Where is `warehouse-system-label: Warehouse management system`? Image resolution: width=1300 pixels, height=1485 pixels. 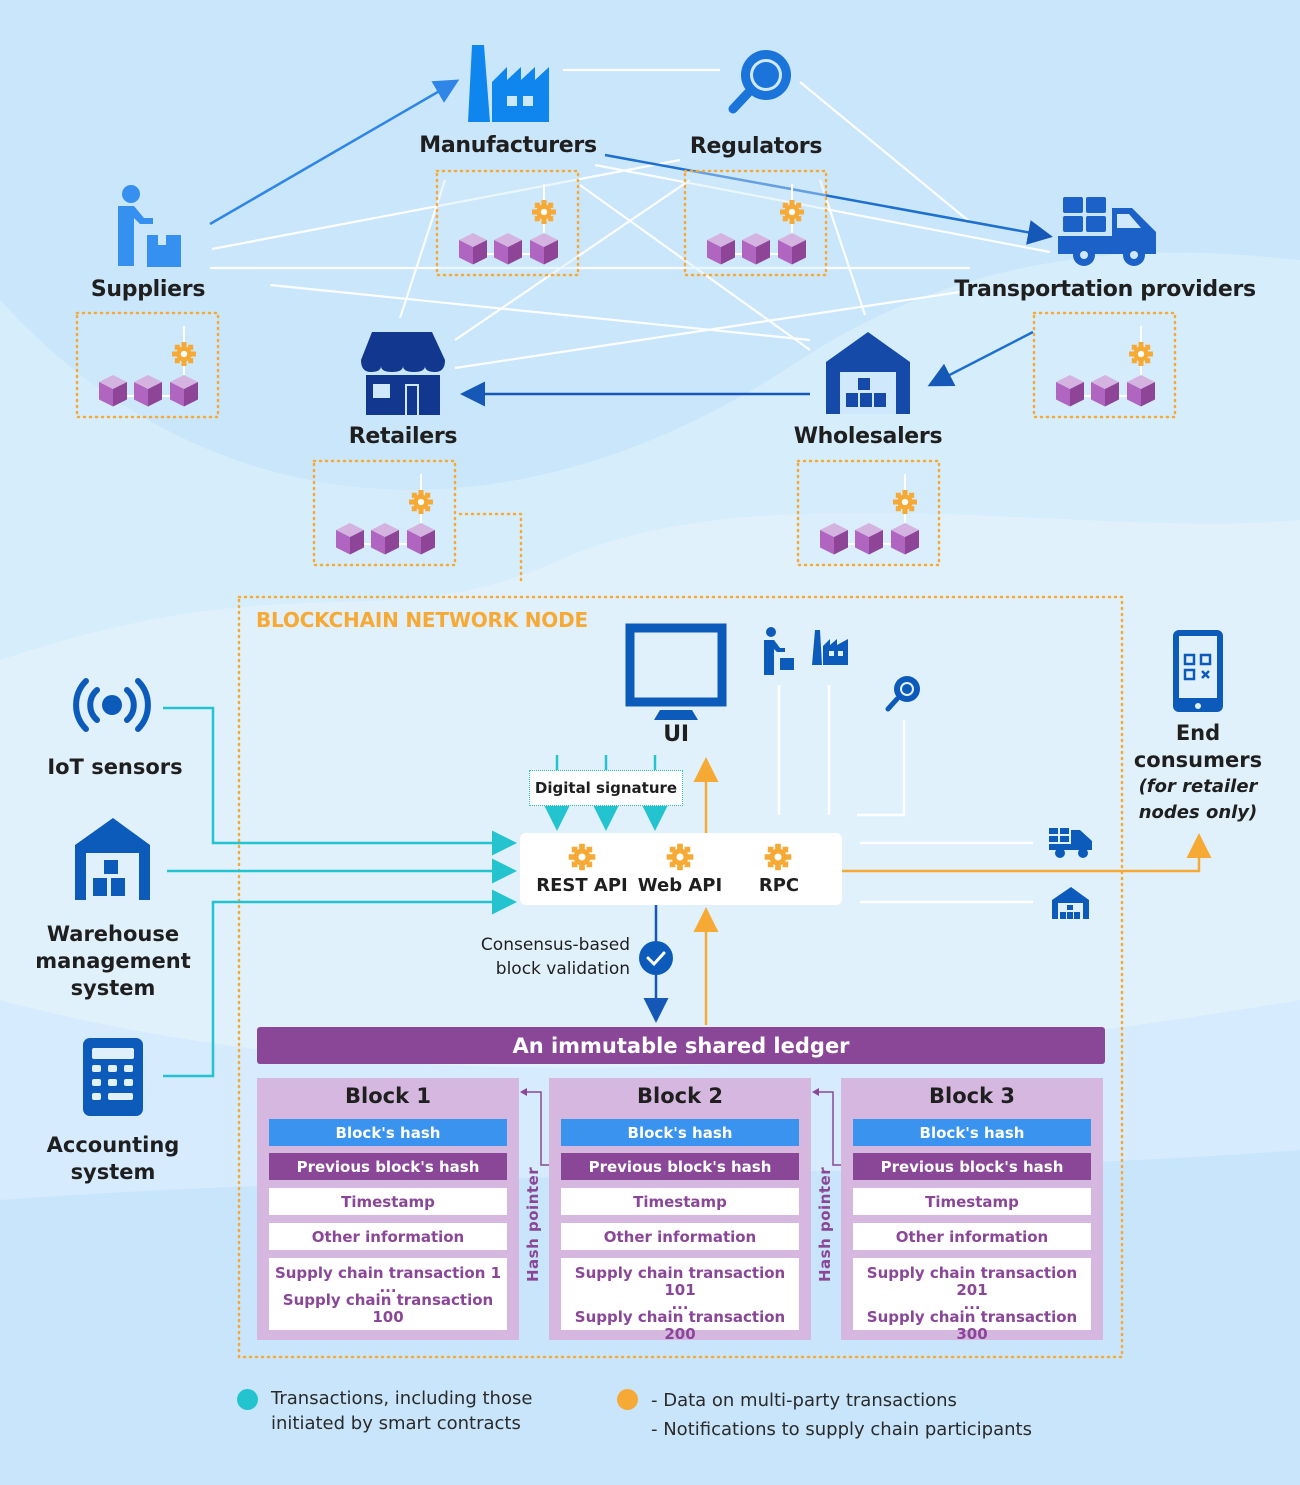 warehouse-system-label: Warehouse management system is located at coordinates (113, 961).